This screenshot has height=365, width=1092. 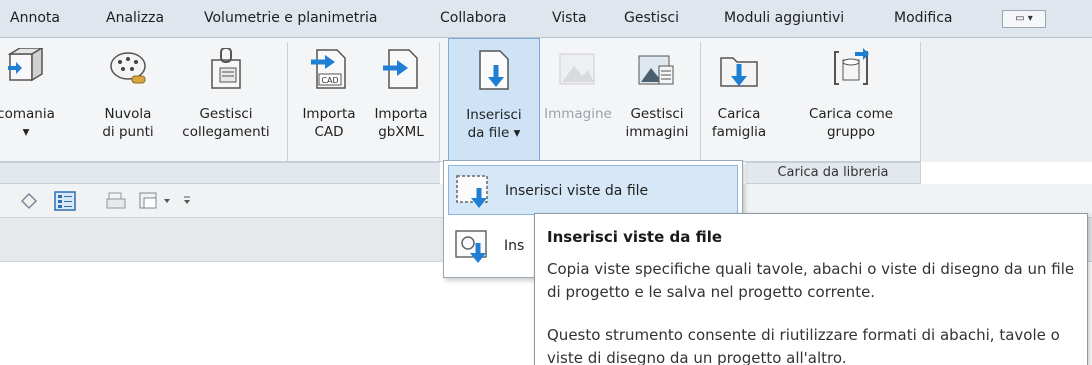 What do you see at coordinates (739, 72) in the screenshot?
I see `load-family-icon` at bounding box center [739, 72].